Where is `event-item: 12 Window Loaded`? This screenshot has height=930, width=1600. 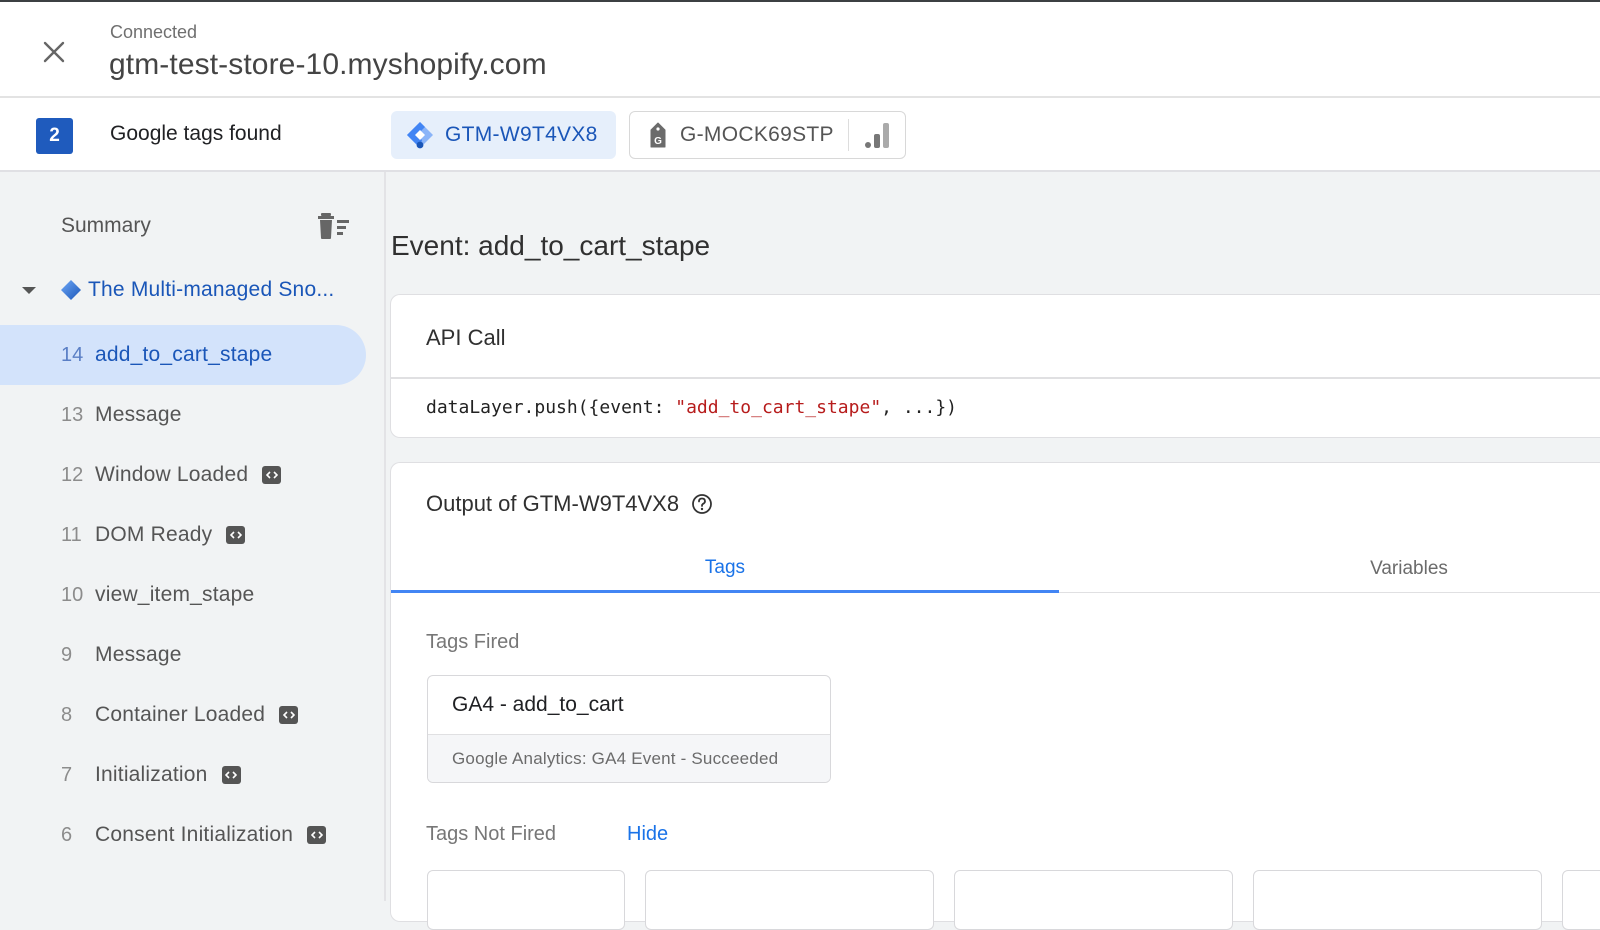 event-item: 12 Window Loaded is located at coordinates (183, 475).